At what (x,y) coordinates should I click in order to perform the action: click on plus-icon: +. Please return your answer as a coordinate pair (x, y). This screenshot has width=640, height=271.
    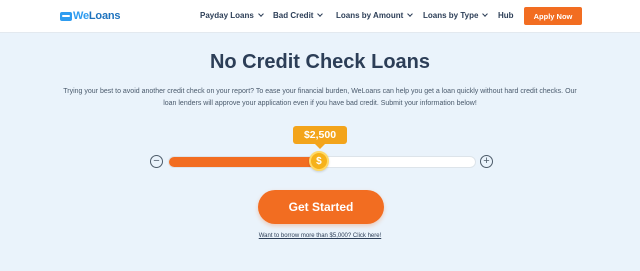
    Looking at the image, I should click on (486, 161).